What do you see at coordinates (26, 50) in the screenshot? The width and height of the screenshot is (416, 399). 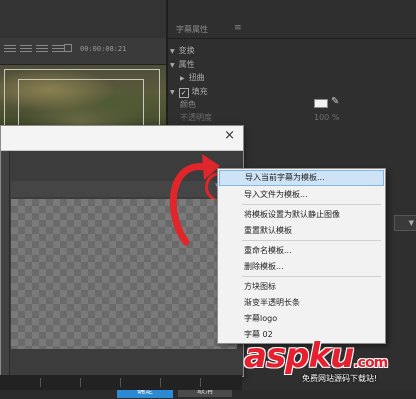 I see `align-center-icon` at bounding box center [26, 50].